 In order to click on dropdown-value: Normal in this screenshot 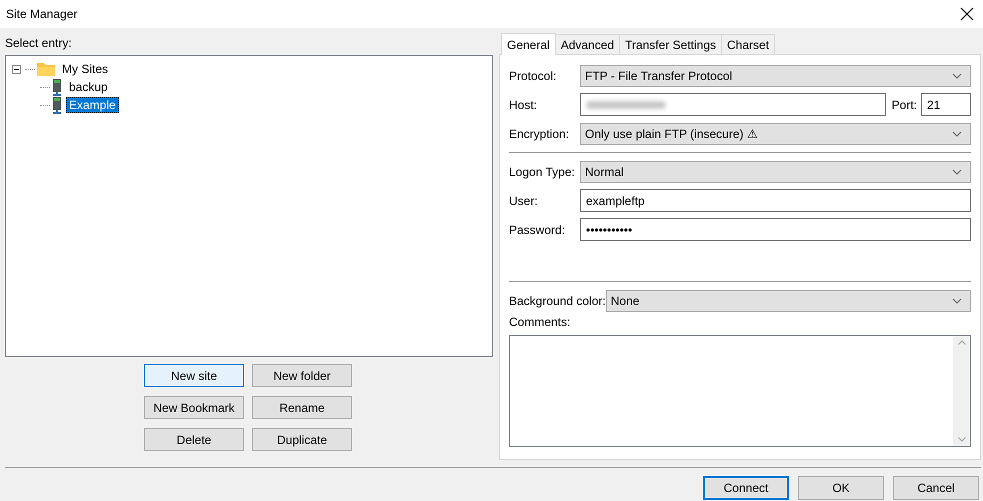, I will do `click(604, 171)`.